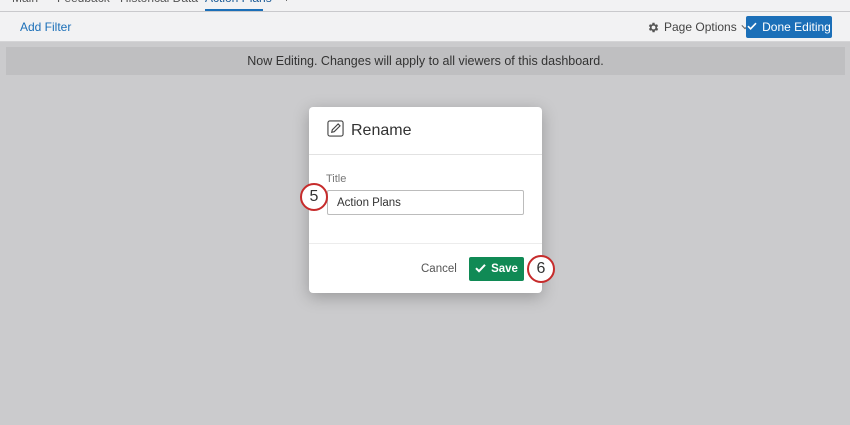 Image resolution: width=850 pixels, height=425 pixels. What do you see at coordinates (653, 27) in the screenshot?
I see `gear-icon` at bounding box center [653, 27].